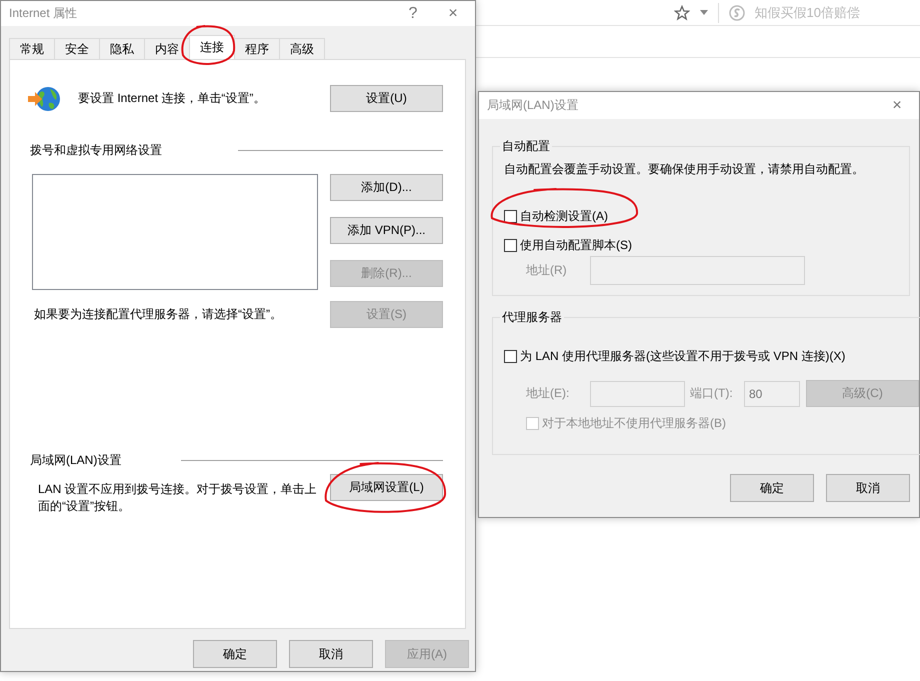 The height and width of the screenshot is (681, 920). What do you see at coordinates (158, 314) in the screenshot?
I see `proxy-hint: 如果要为连接配置代理服务器，请选择“设置”。` at bounding box center [158, 314].